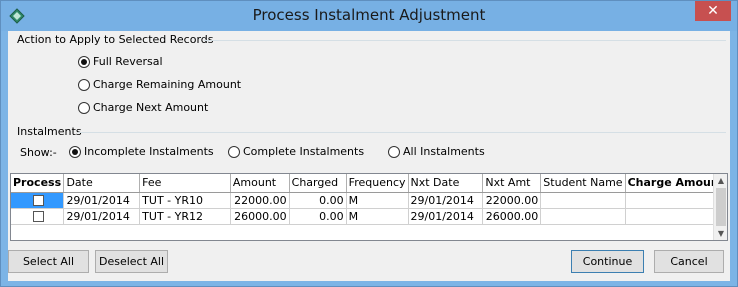 This screenshot has width=738, height=287. I want to click on scroll-thumb, so click(721, 207).